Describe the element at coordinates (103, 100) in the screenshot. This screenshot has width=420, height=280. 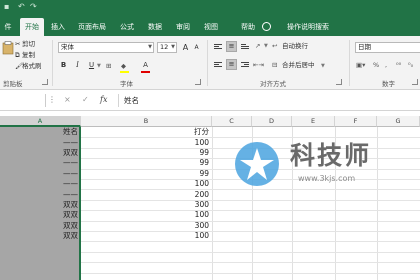
I see `insert-function-button: fx` at that location.